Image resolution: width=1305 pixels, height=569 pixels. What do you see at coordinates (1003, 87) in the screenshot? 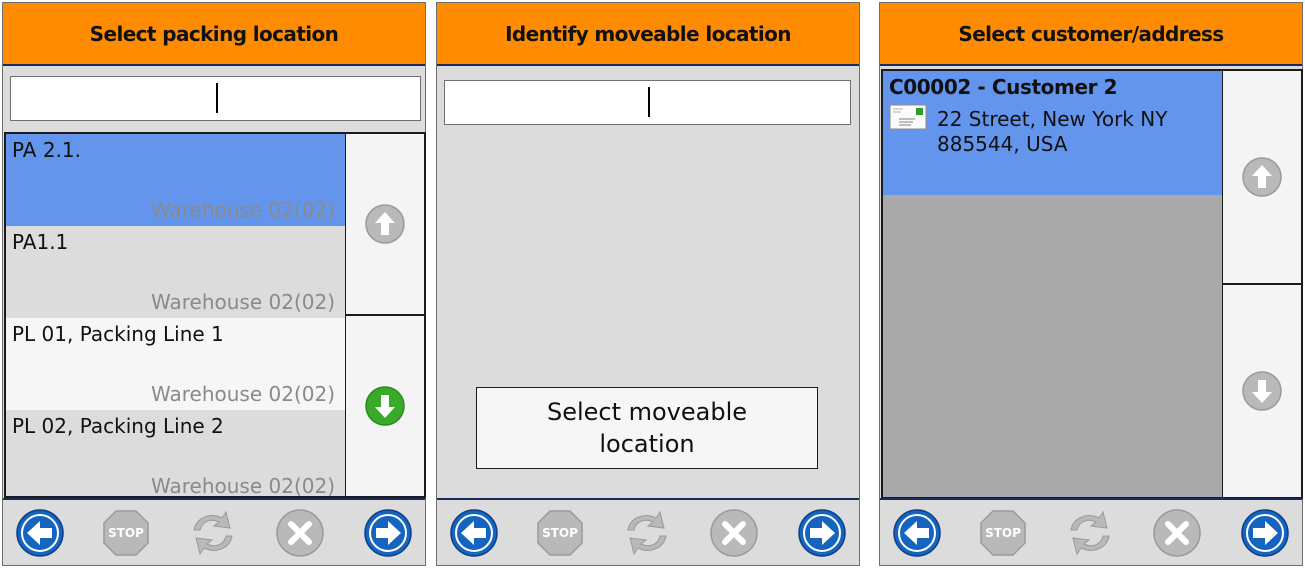
I see `customer-name: C00002 - Customer 2` at bounding box center [1003, 87].